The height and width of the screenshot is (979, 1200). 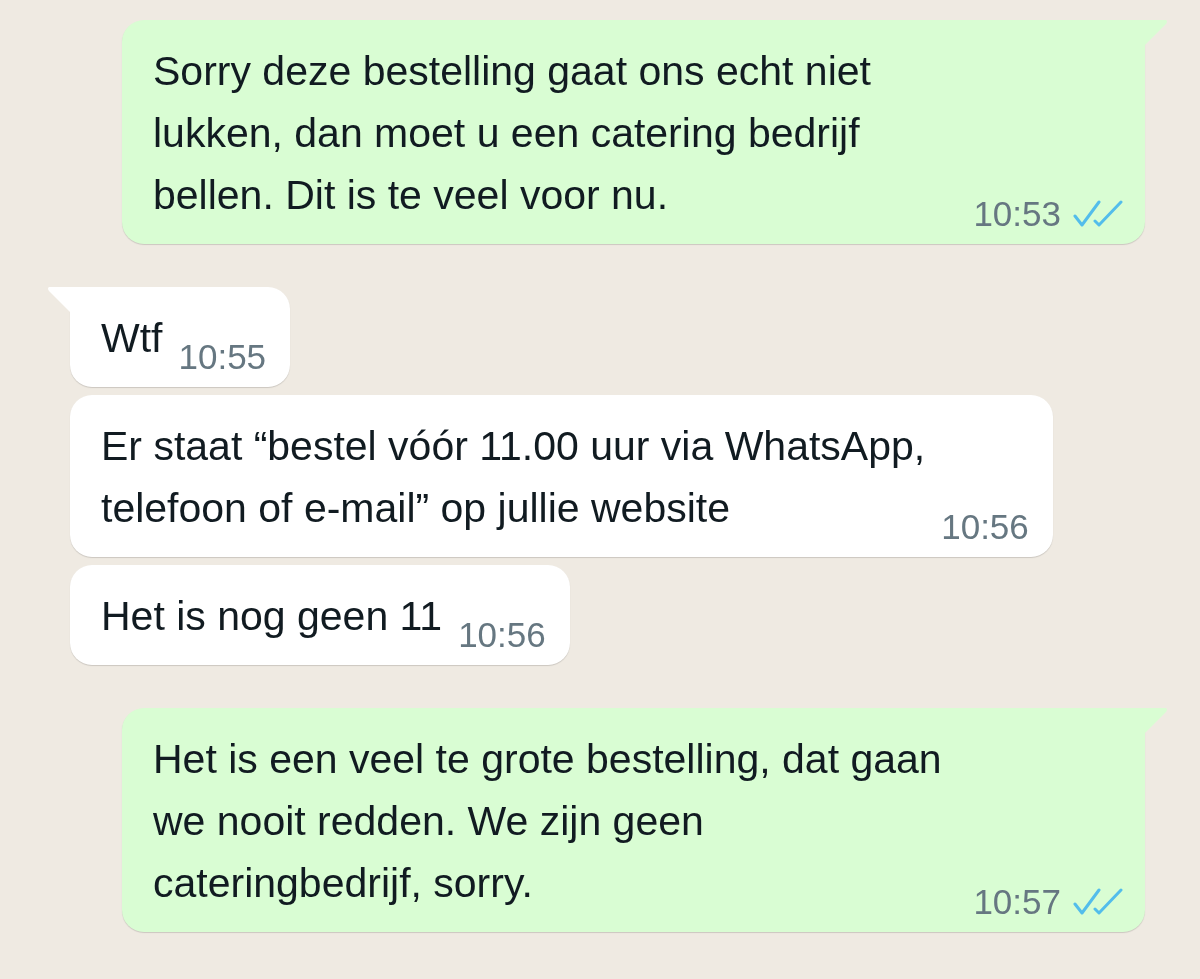 I want to click on message-text: Het is een veel te grote bestelling, dat gaan we nooit redden. We zijn geen cateringbedrijf, sorry., so click(x=547, y=821).